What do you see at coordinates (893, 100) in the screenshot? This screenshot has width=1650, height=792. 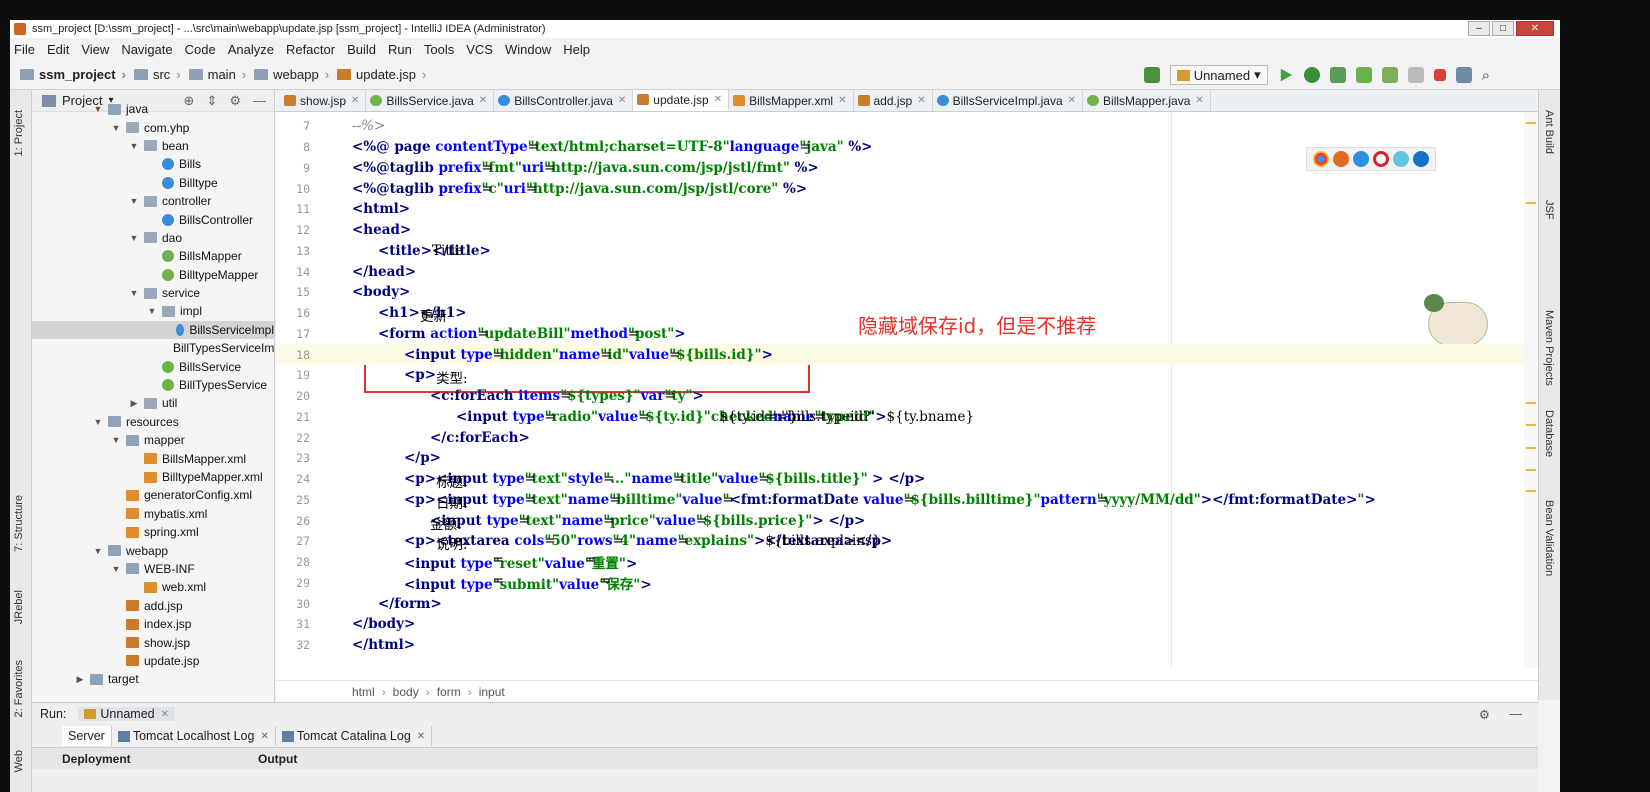 I see `editor-tab: add.jsp ✕` at bounding box center [893, 100].